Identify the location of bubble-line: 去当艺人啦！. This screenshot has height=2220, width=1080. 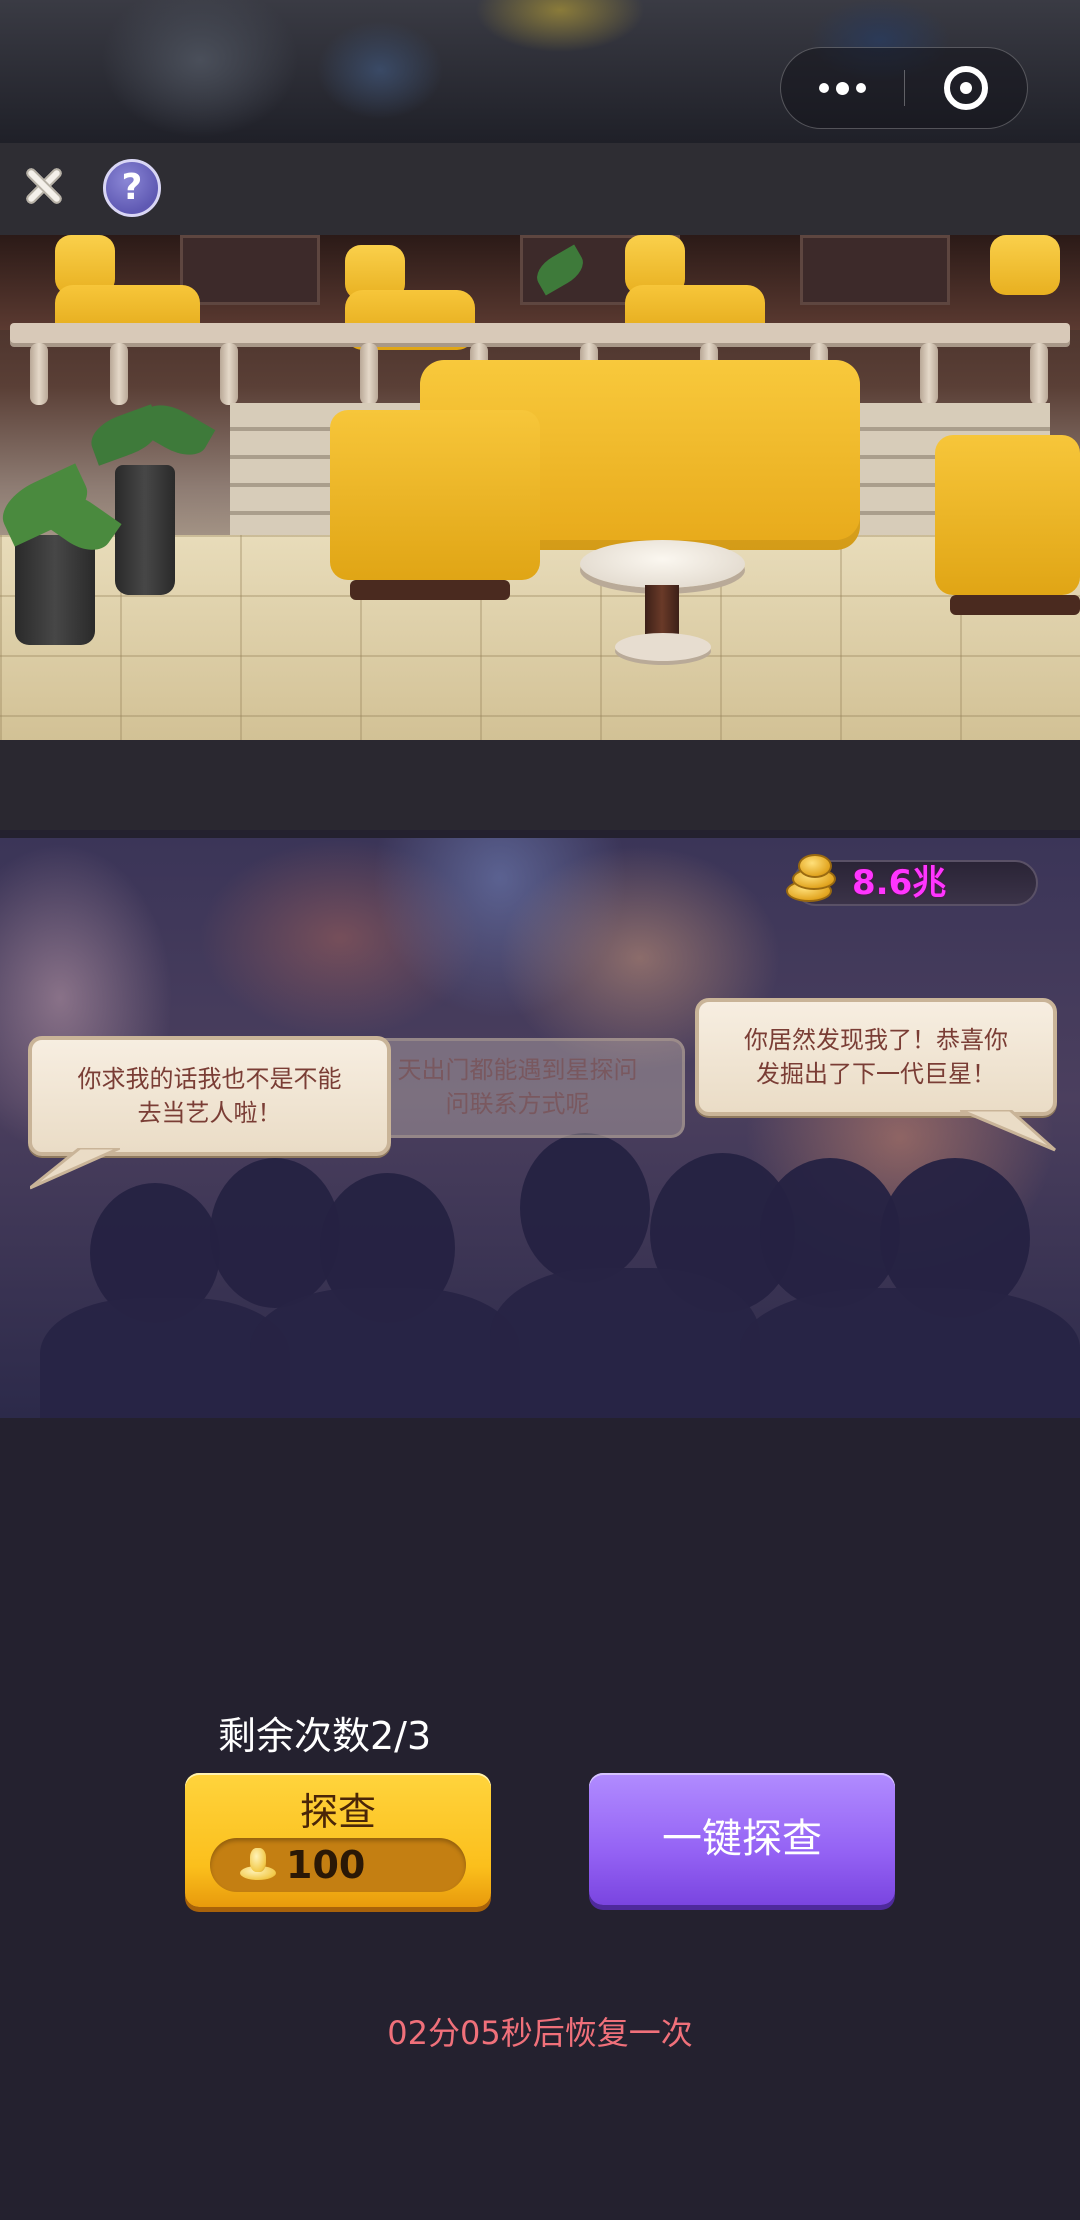
(209, 1113).